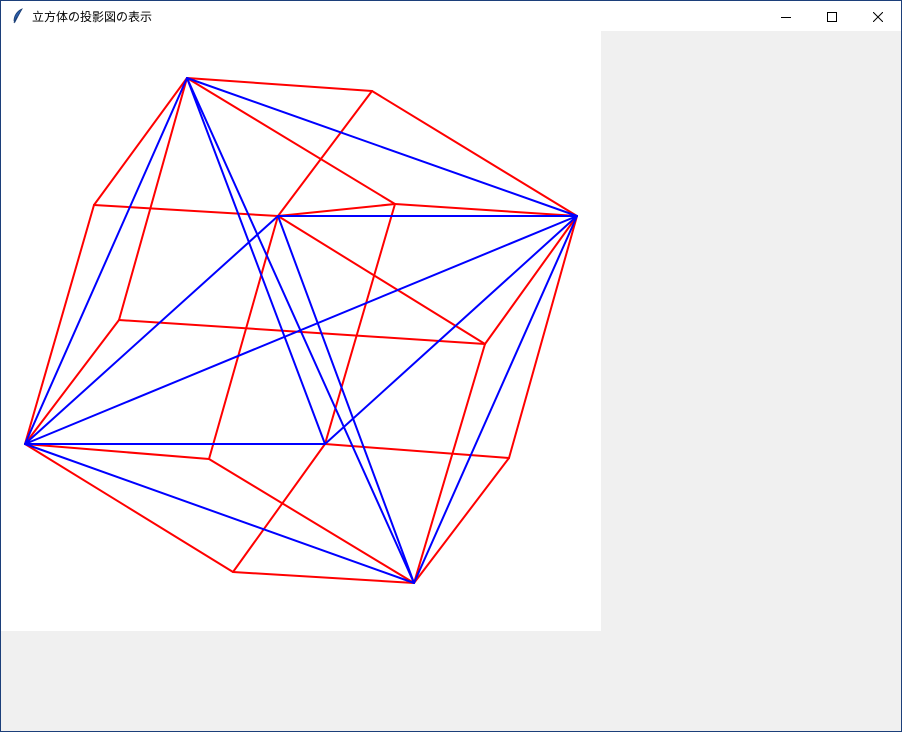  I want to click on close-button, so click(878, 16).